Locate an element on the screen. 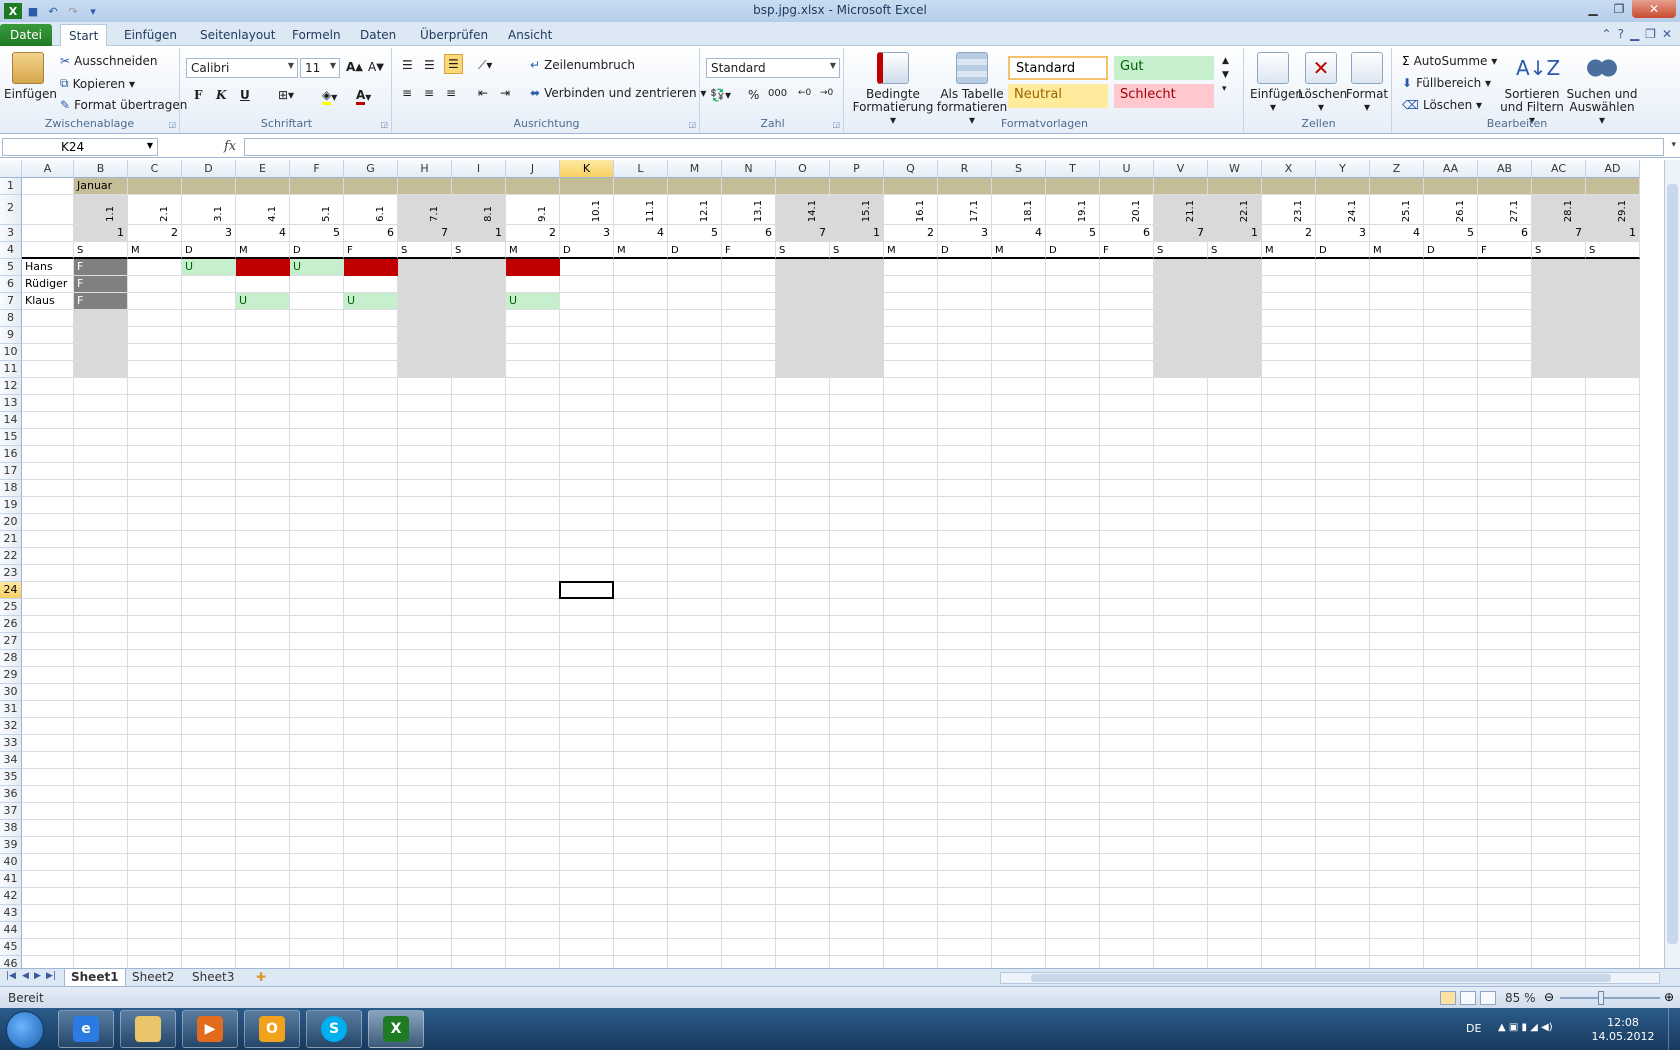 This screenshot has height=1050, width=1680. align-top-icon: ☰ is located at coordinates (407, 65).